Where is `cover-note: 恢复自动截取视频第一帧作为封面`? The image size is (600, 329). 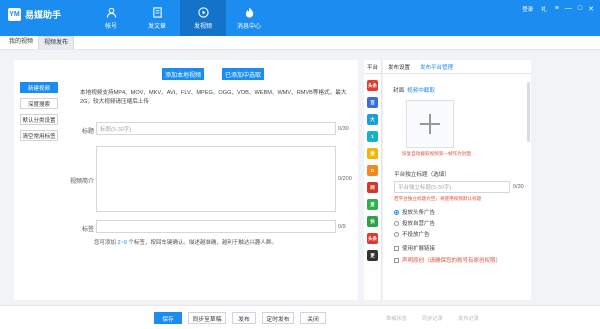
cover-note: 恢复自动截取视频第一帧作为封面 is located at coordinates (436, 153).